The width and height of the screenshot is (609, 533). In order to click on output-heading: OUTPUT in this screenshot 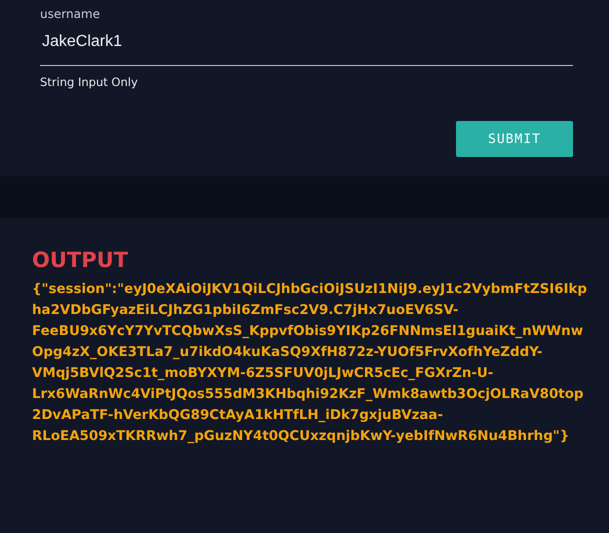, I will do `click(80, 261)`.